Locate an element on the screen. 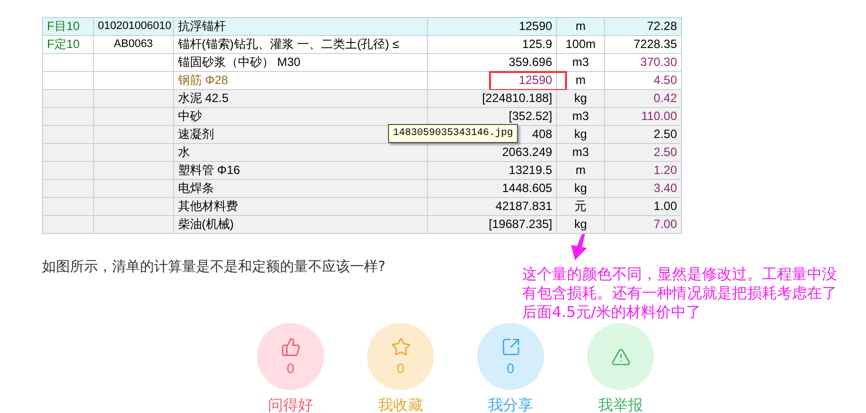 This screenshot has height=413, width=866. action-label: 问得好 is located at coordinates (290, 405).